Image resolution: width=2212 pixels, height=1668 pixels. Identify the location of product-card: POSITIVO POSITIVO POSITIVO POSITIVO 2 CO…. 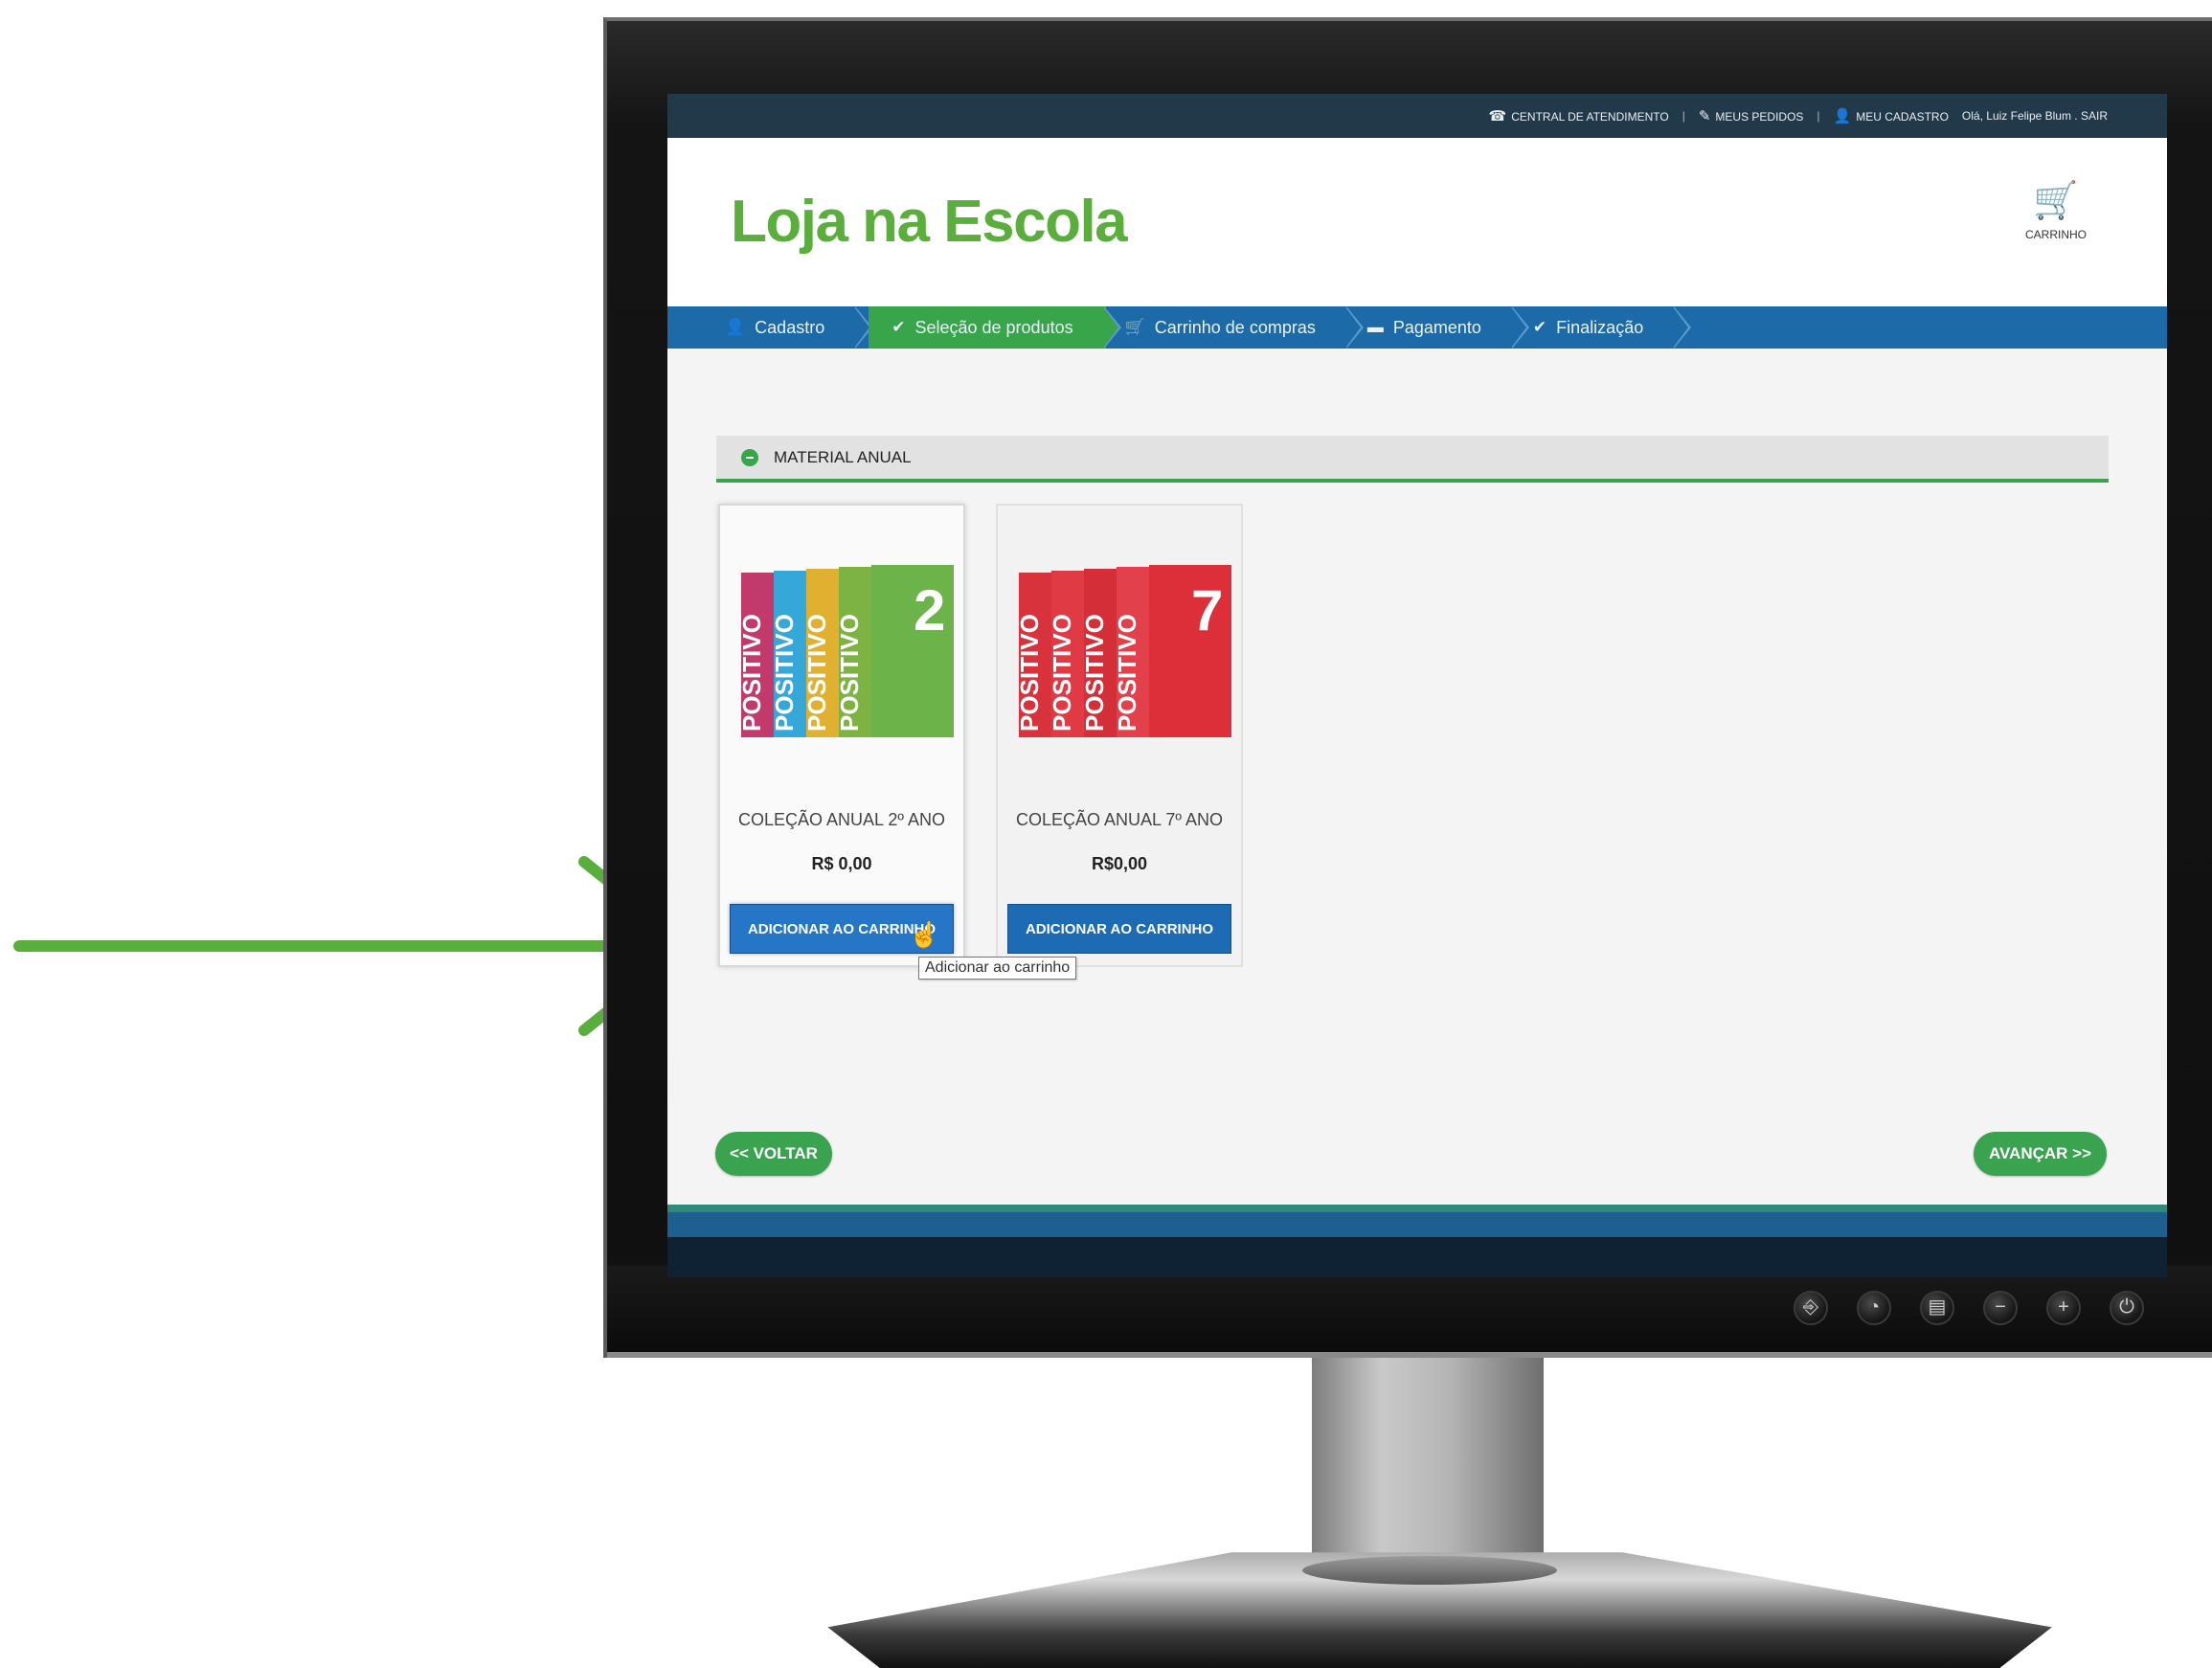
(841, 735).